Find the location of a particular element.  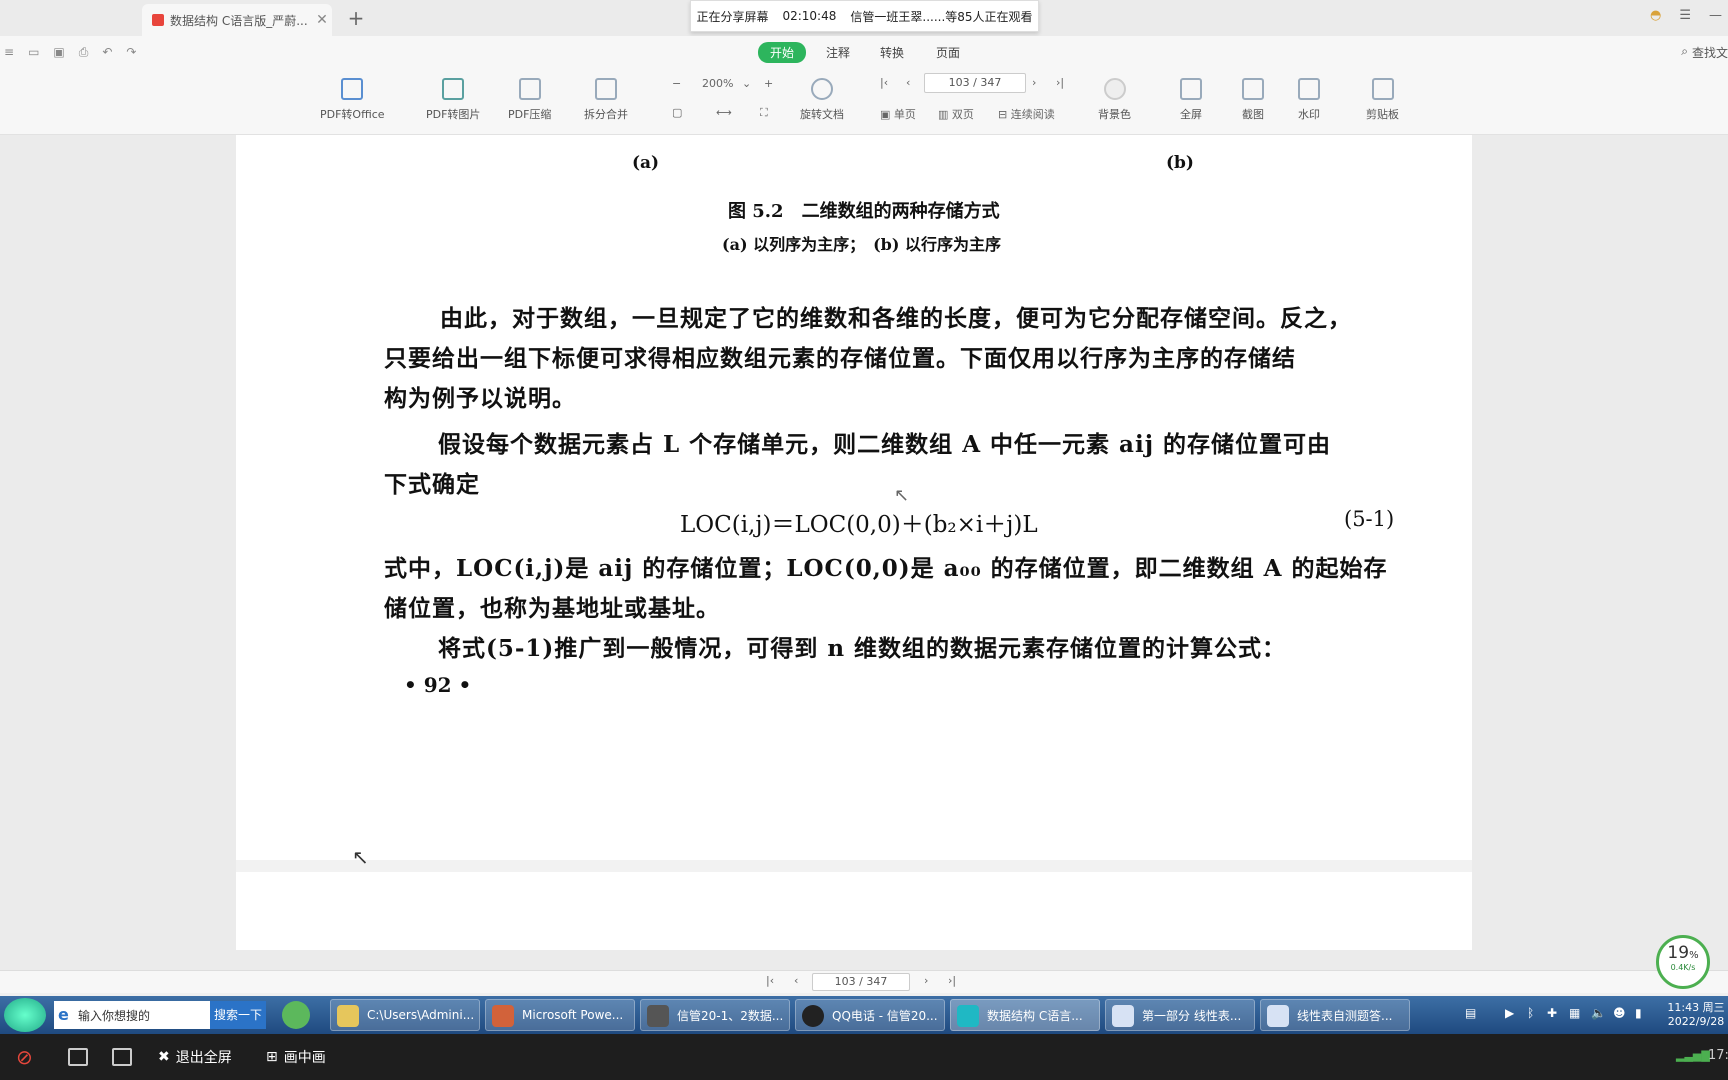

bluetooth-icon: ᛒ is located at coordinates (1530, 1013).